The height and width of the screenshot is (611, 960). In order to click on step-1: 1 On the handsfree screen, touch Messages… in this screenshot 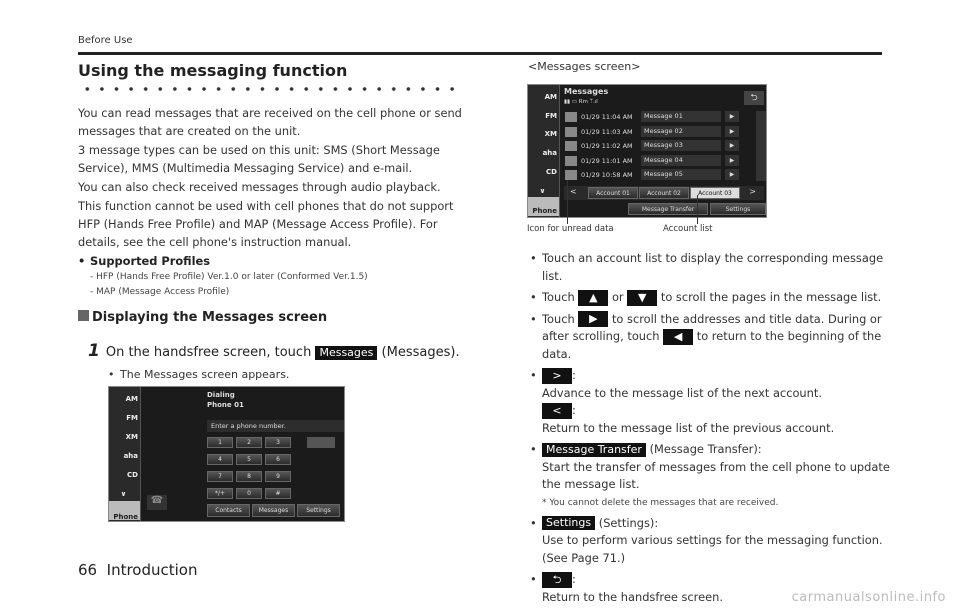, I will do `click(274, 351)`.